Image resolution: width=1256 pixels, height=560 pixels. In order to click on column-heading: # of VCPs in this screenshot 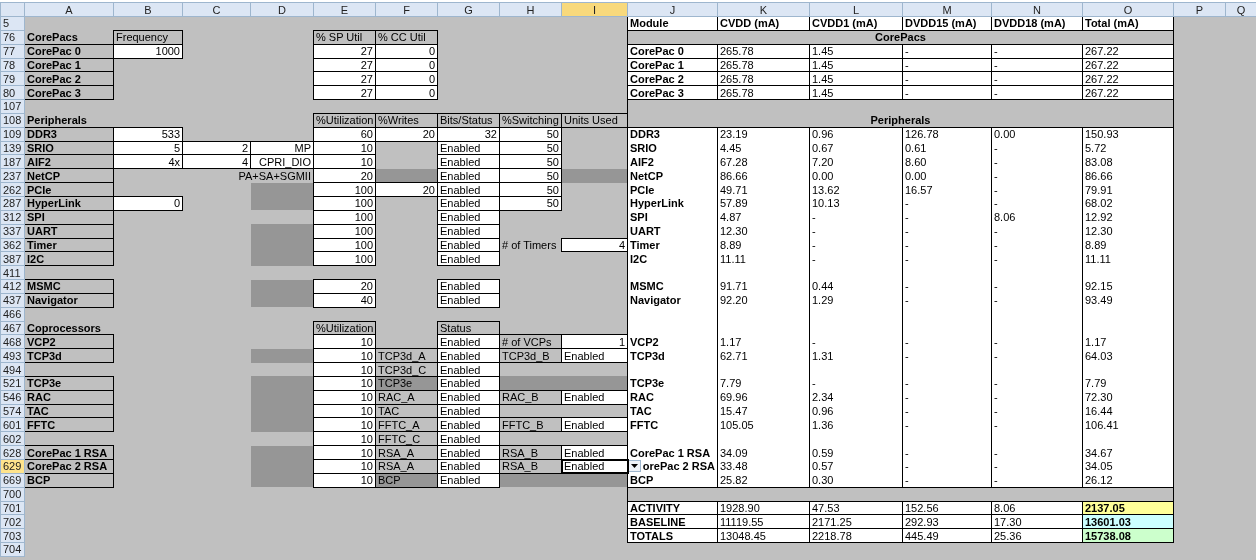, I will do `click(530, 341)`.